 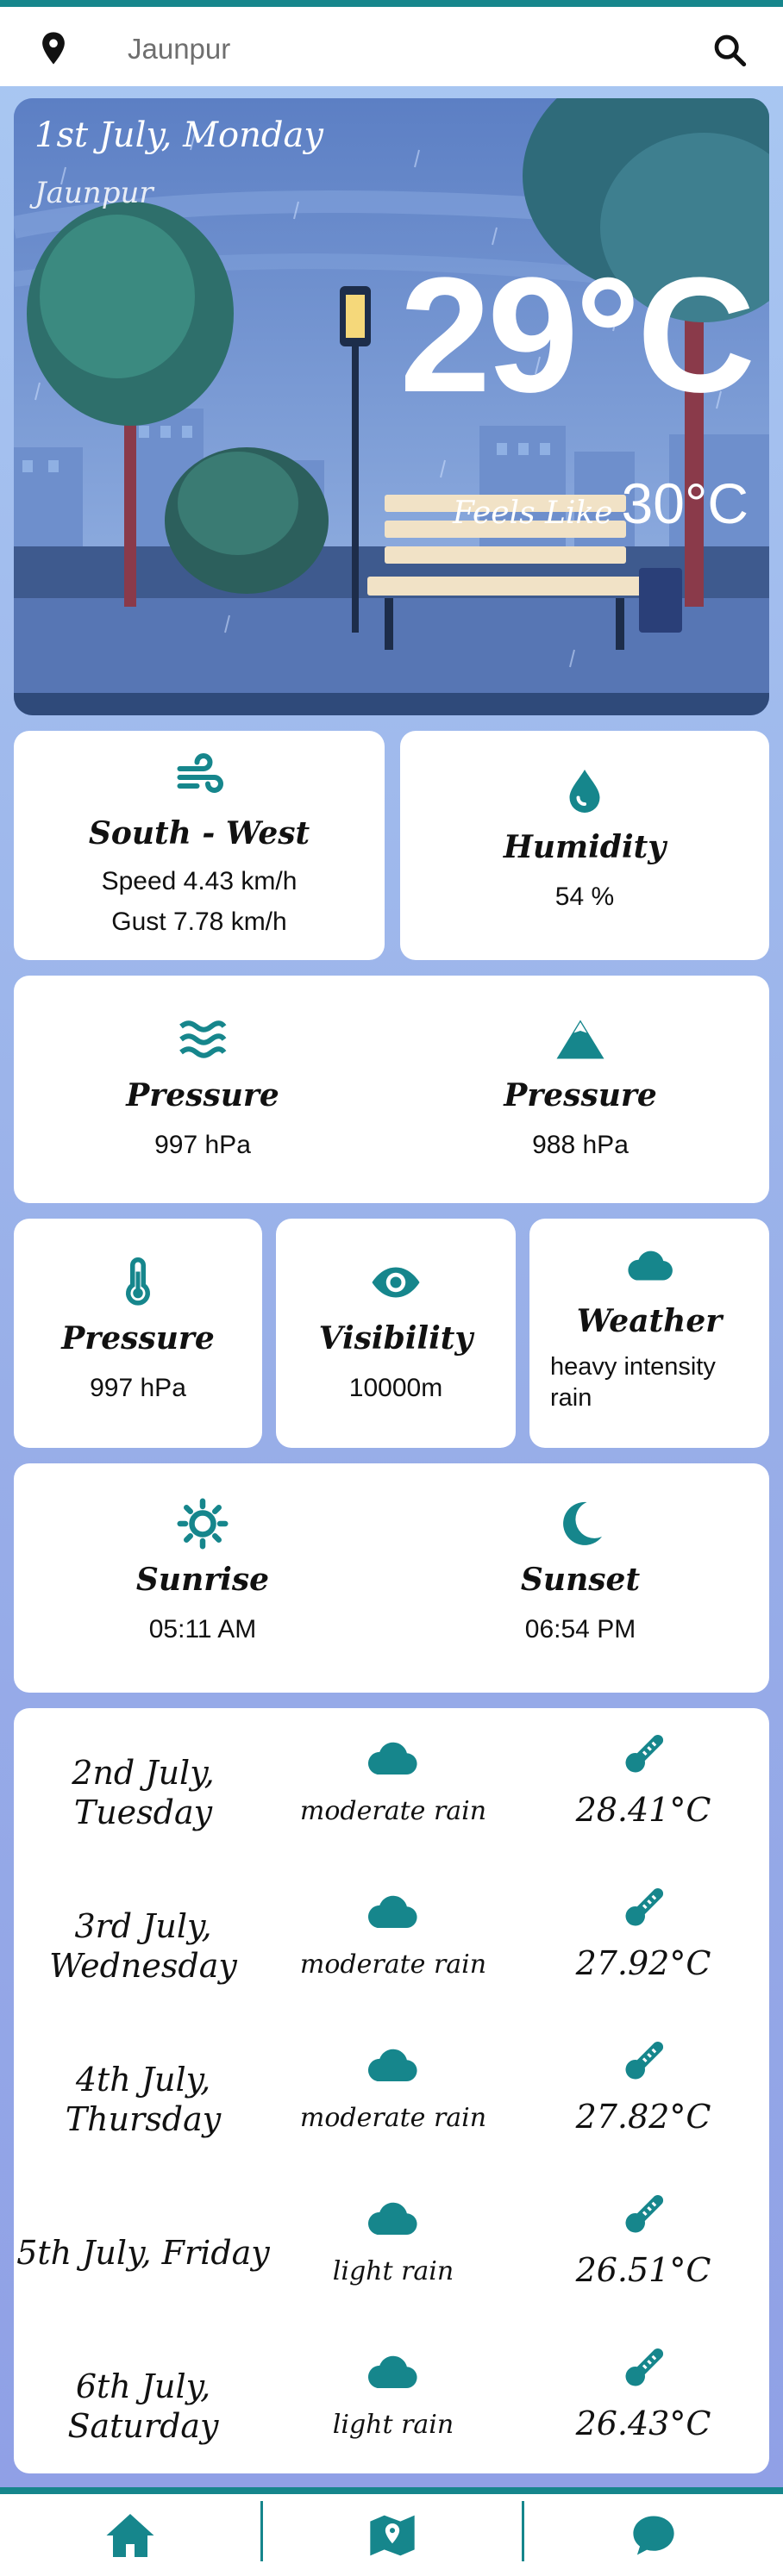 I want to click on bottom-navigation, so click(x=392, y=2531).